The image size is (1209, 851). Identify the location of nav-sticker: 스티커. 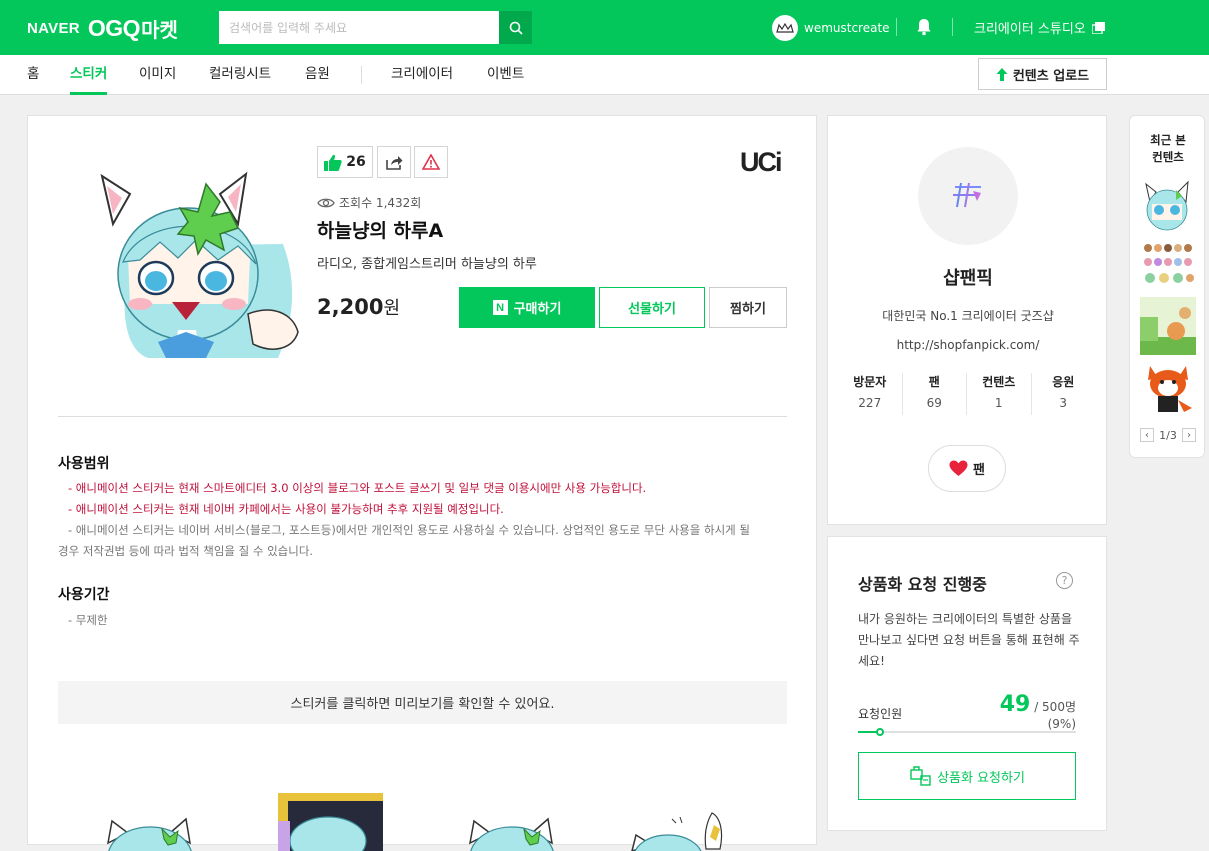
(89, 75).